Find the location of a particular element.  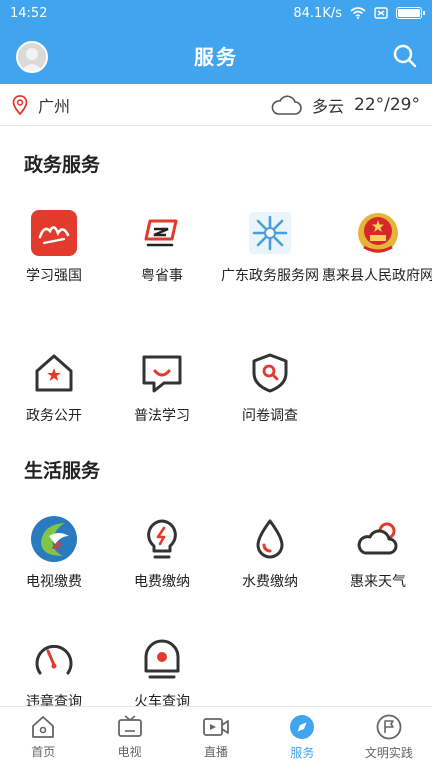

service-item-tv-payment: 电视缴费 is located at coordinates (54, 574).